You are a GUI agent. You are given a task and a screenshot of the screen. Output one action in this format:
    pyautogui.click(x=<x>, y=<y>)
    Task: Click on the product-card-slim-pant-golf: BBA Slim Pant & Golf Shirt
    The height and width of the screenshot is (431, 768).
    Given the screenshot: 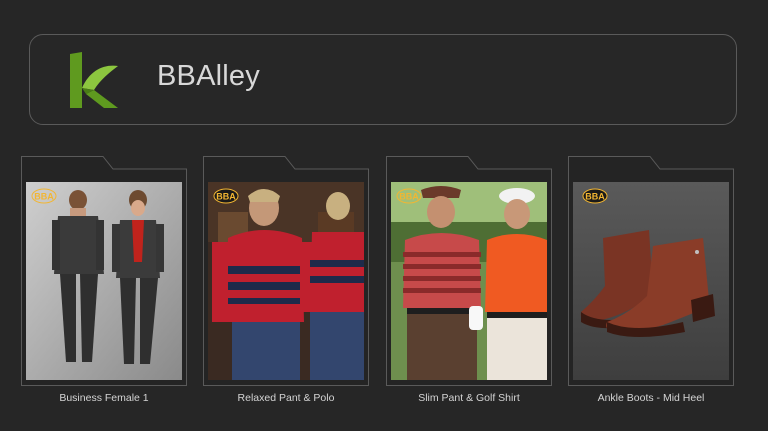 What is the action you would take?
    pyautogui.click(x=469, y=282)
    